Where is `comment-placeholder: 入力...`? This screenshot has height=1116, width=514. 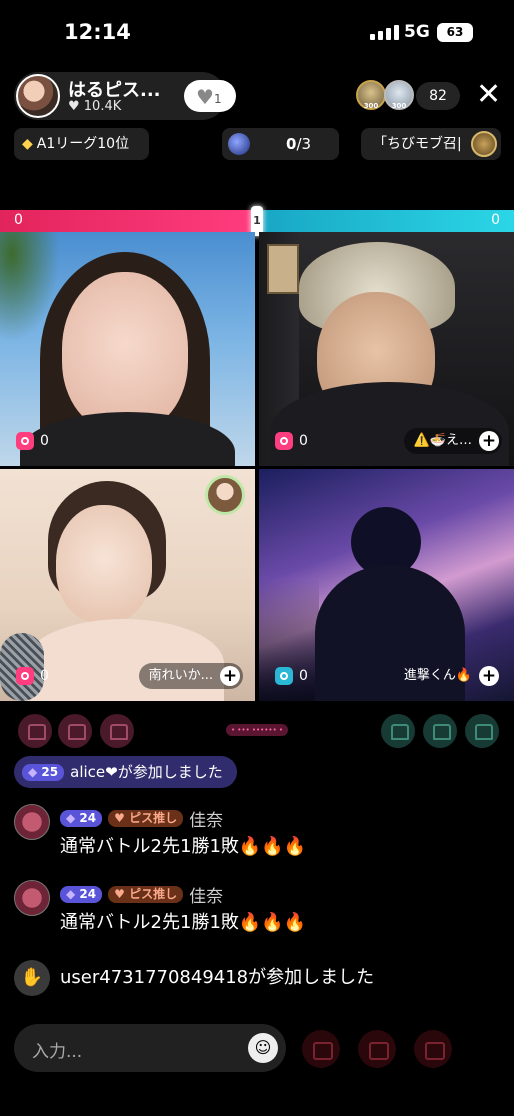
comment-placeholder: 入力... is located at coordinates (57, 1052).